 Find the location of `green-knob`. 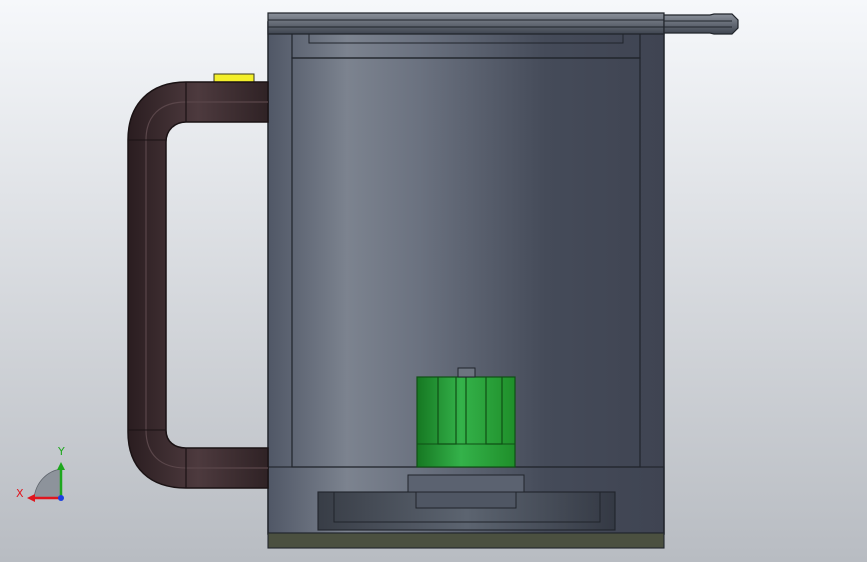

green-knob is located at coordinates (466, 372).